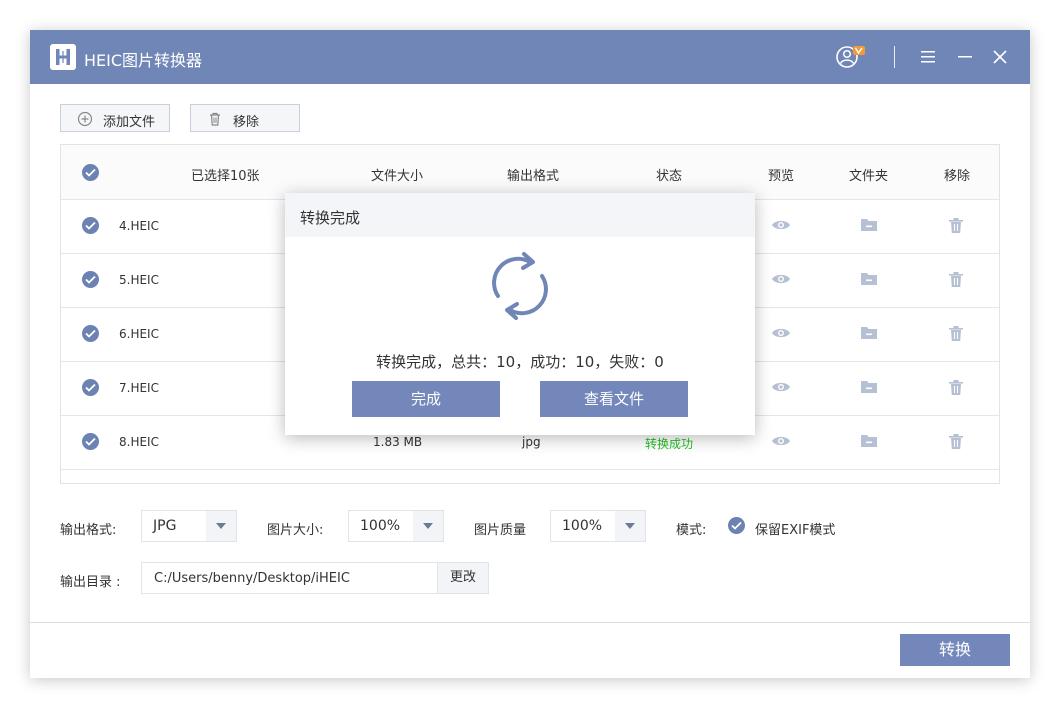  I want to click on file-format: jpg, so click(531, 442).